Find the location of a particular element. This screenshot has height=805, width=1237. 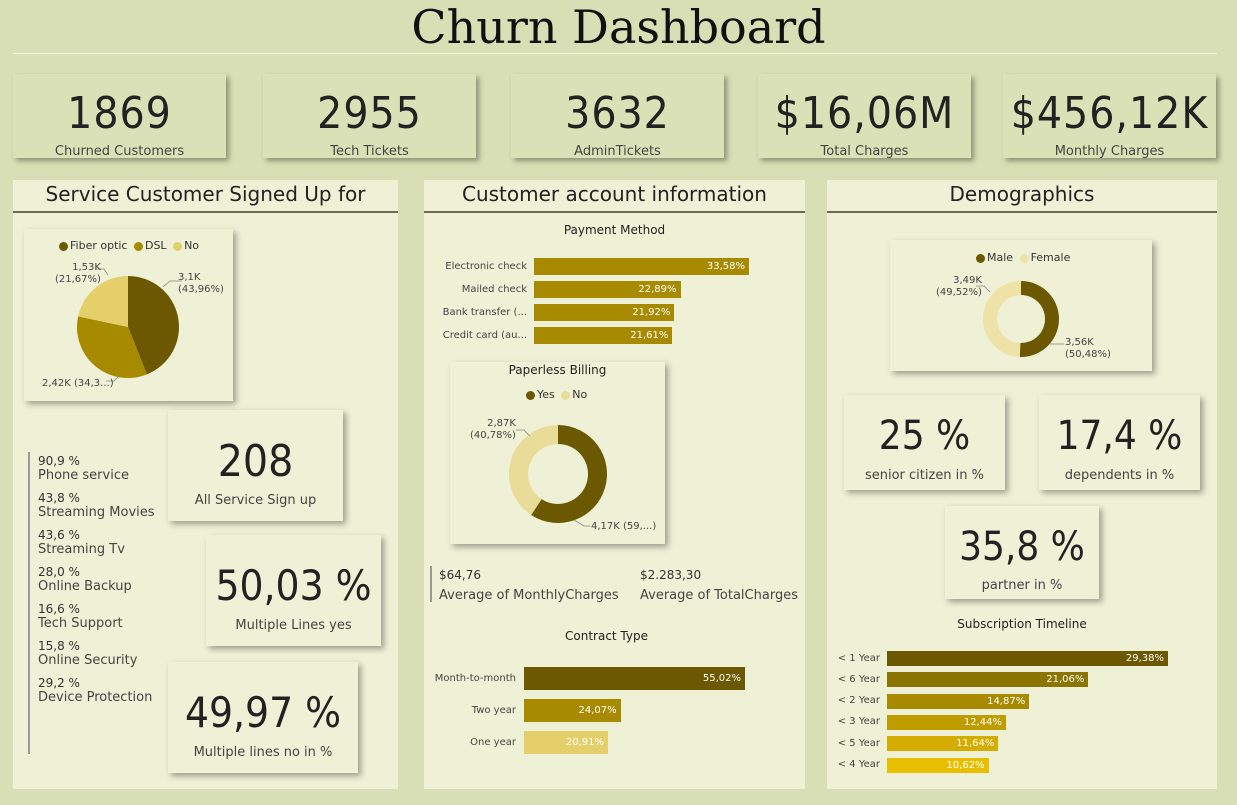

all-service-signup-card: 208 All Service Sign up is located at coordinates (255, 465).